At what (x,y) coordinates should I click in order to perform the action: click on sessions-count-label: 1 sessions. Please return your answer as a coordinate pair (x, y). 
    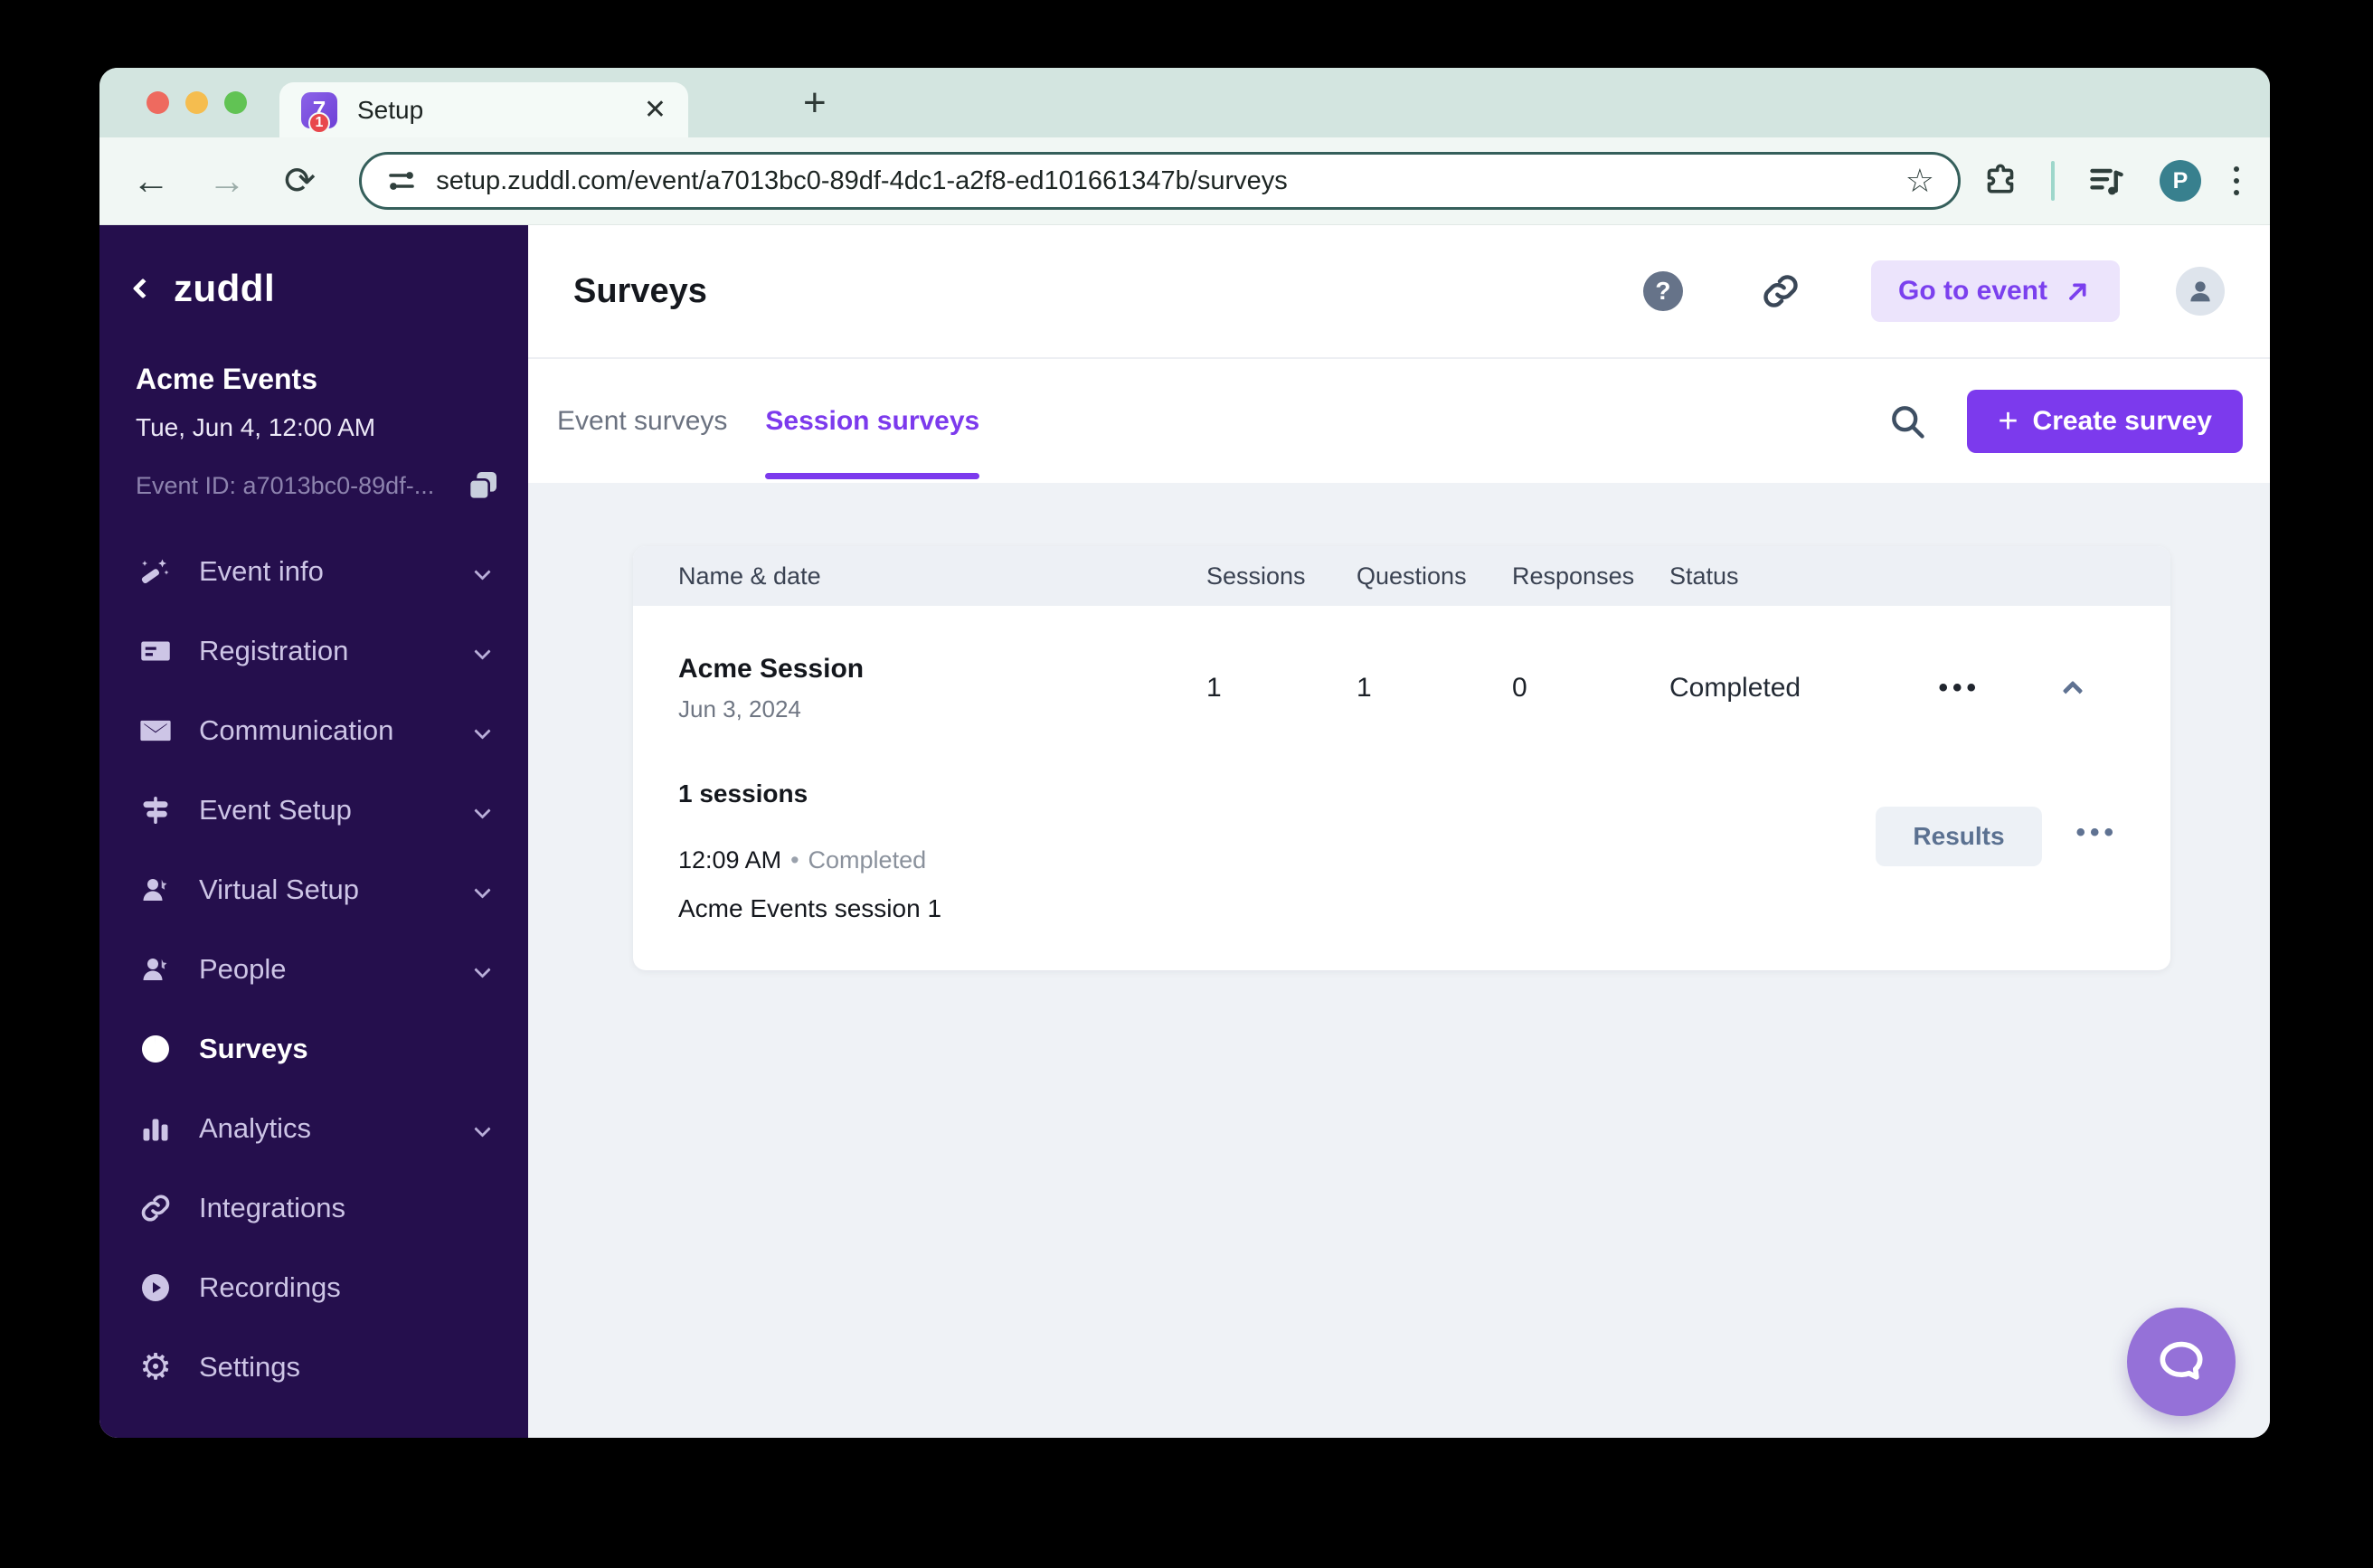
    Looking at the image, I should click on (743, 793).